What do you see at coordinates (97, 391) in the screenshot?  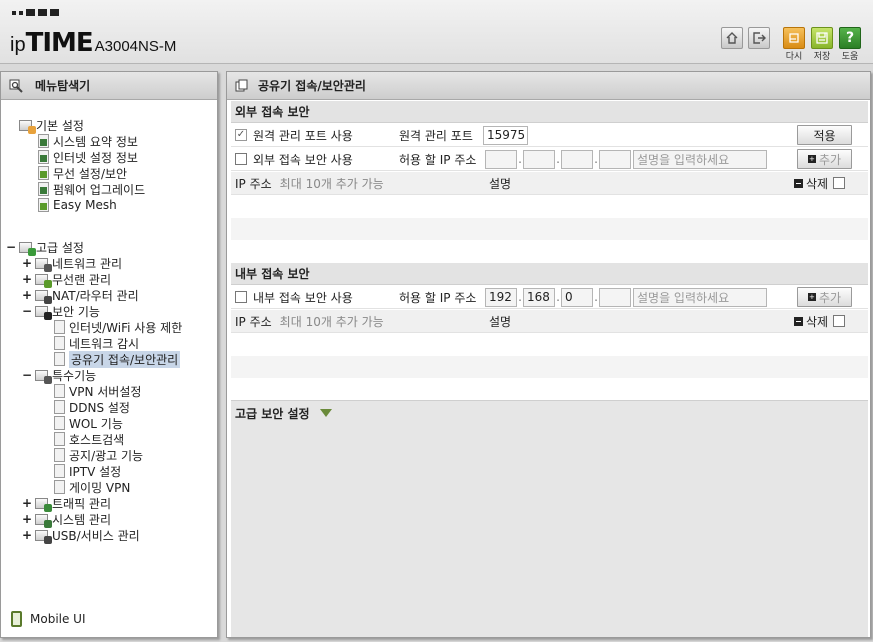 I see `tree-item-vpn-server: VPN 서버설정` at bounding box center [97, 391].